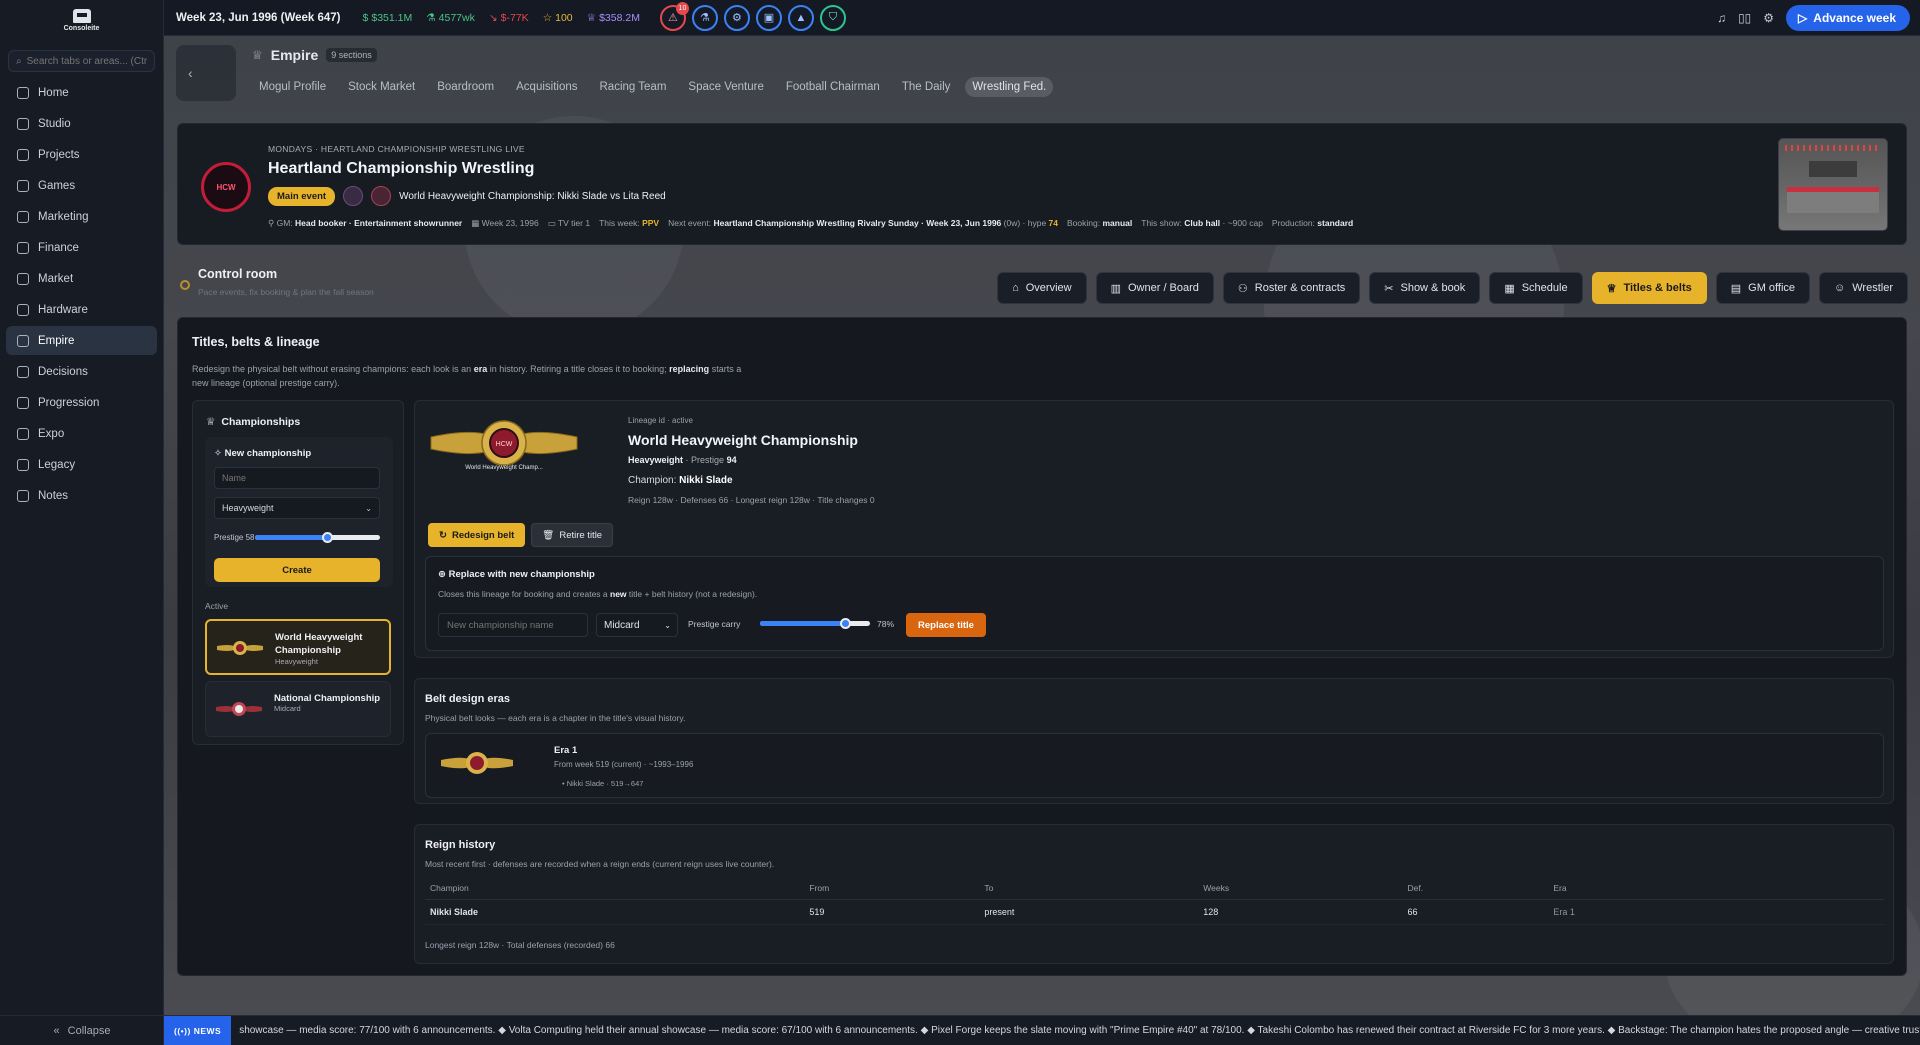  I want to click on bank-icon, so click(23, 247).